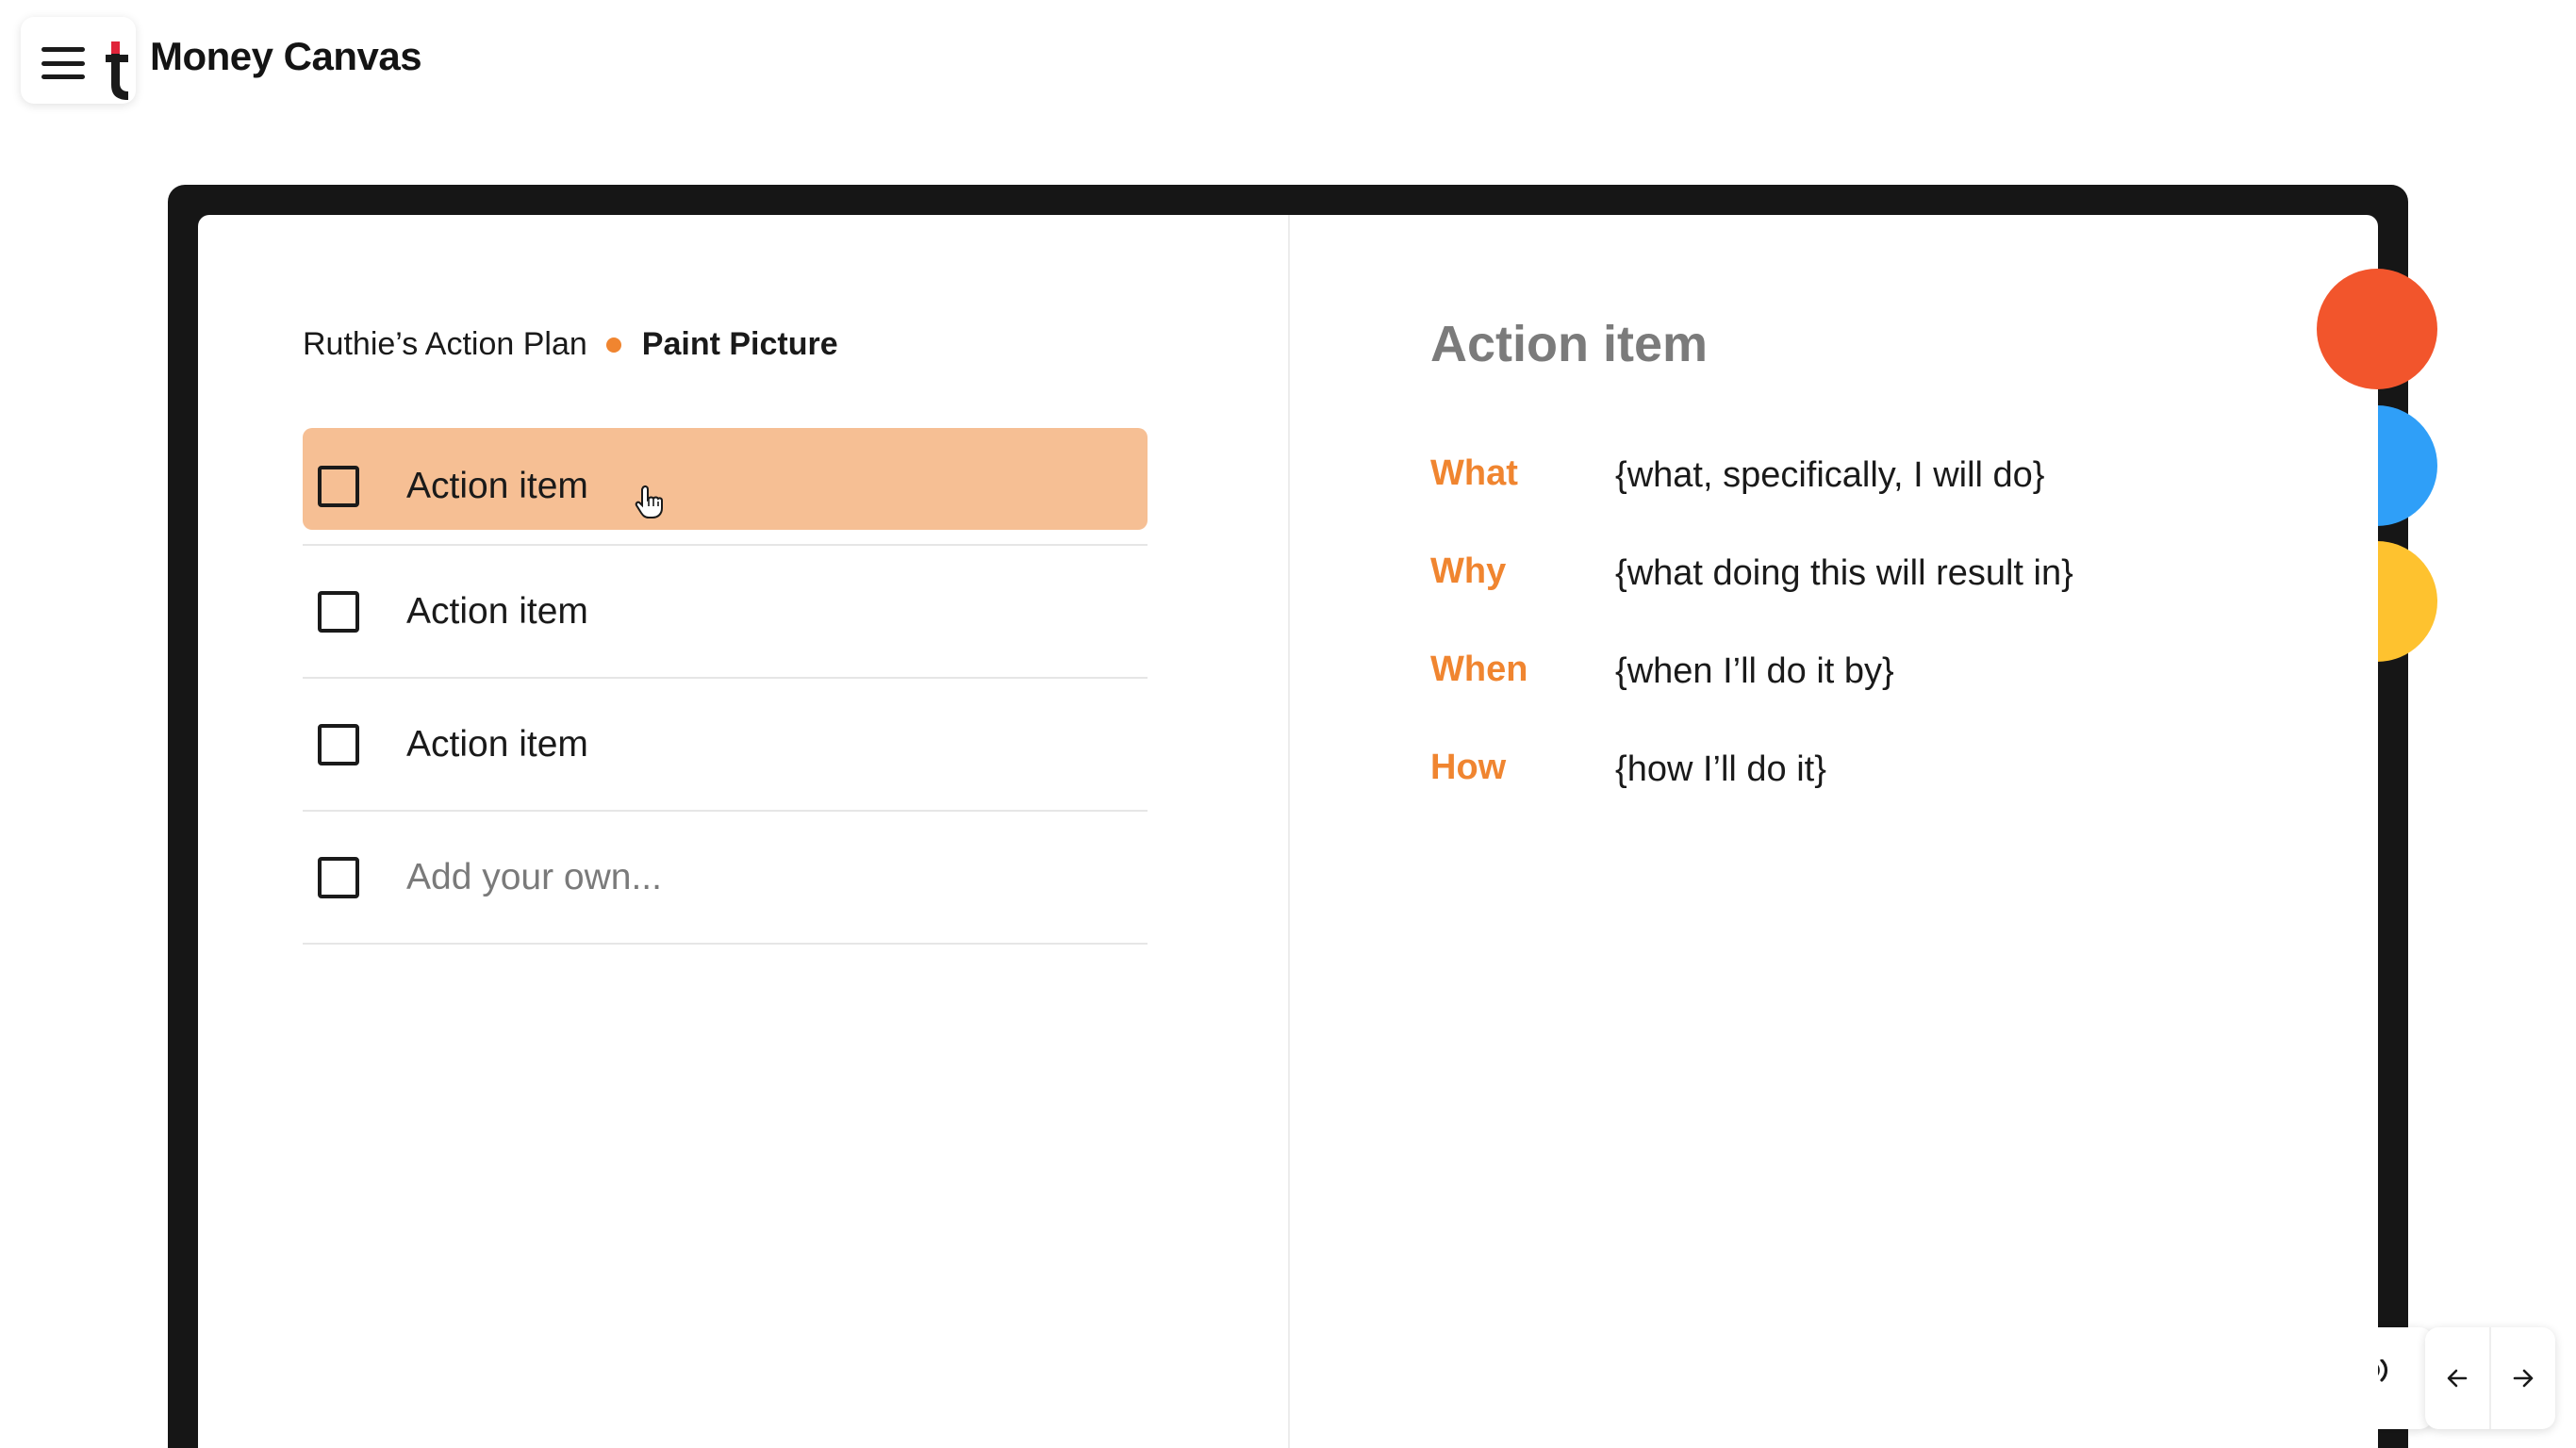  What do you see at coordinates (286, 56) in the screenshot?
I see `app-title: Money Canvas` at bounding box center [286, 56].